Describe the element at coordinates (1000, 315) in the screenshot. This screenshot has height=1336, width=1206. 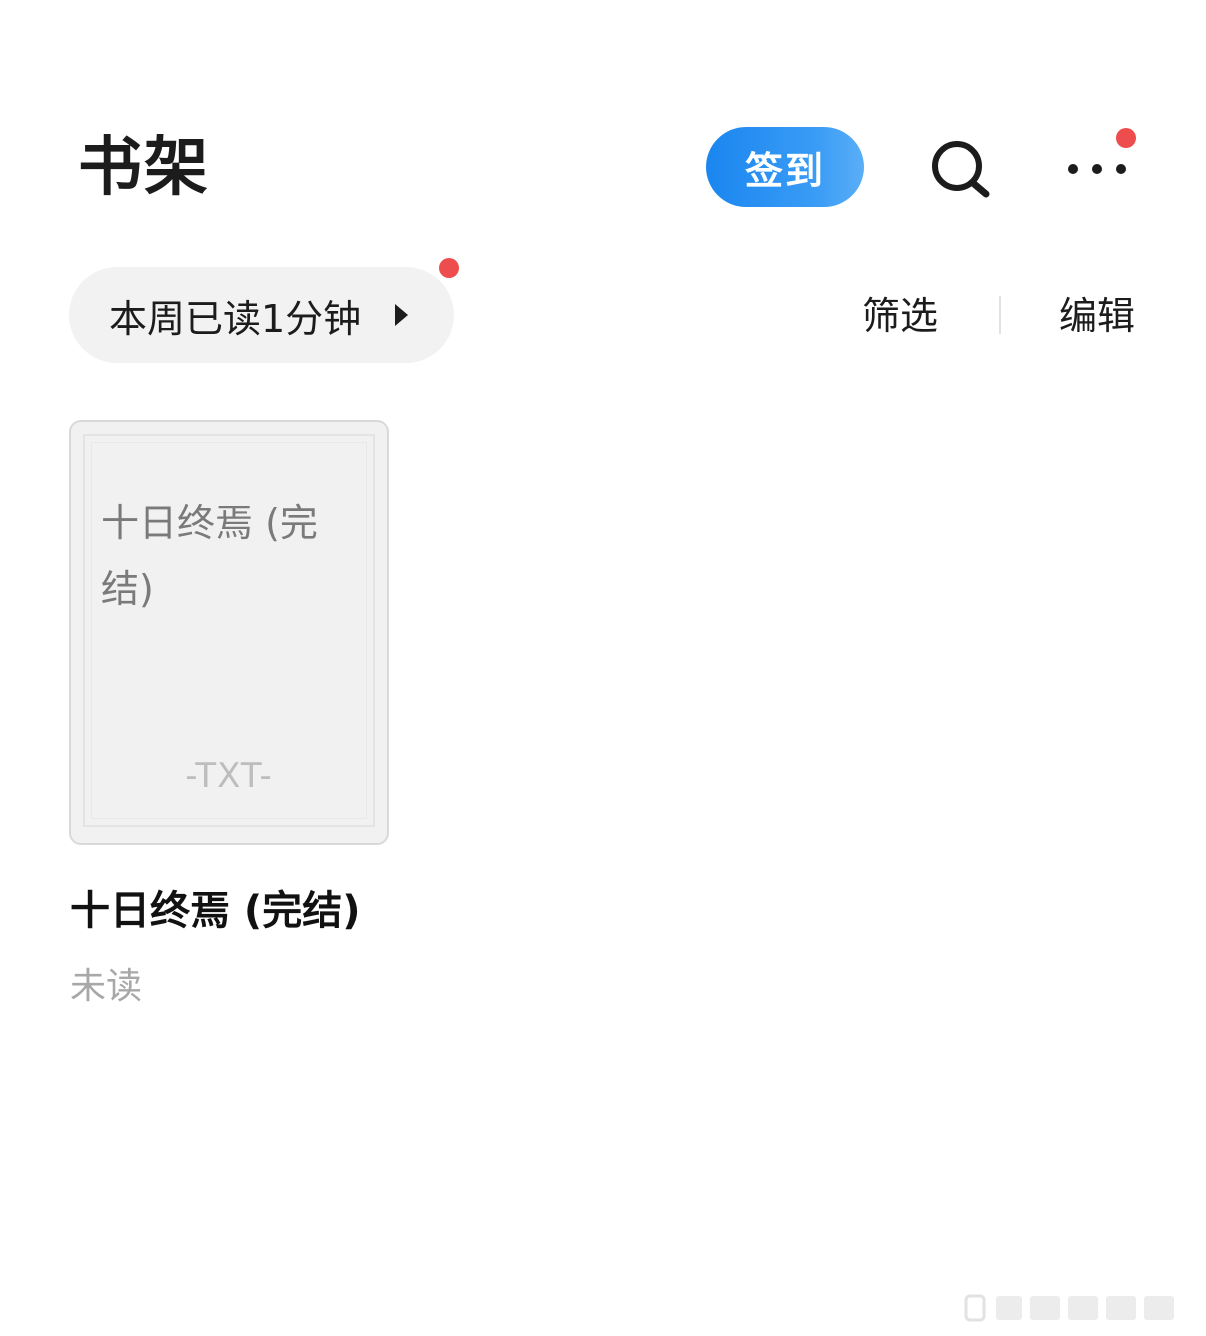
I see `toolbar-divider` at that location.